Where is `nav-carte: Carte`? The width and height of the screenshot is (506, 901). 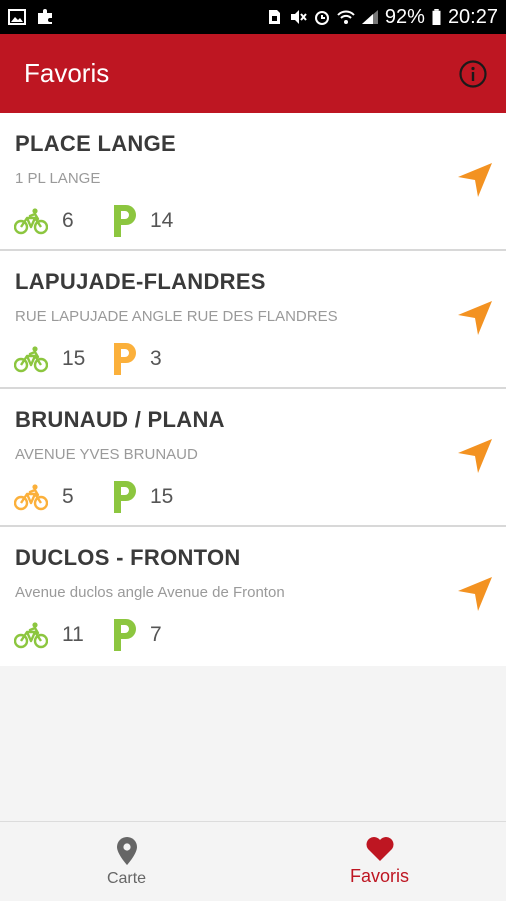 nav-carte: Carte is located at coordinates (126, 861).